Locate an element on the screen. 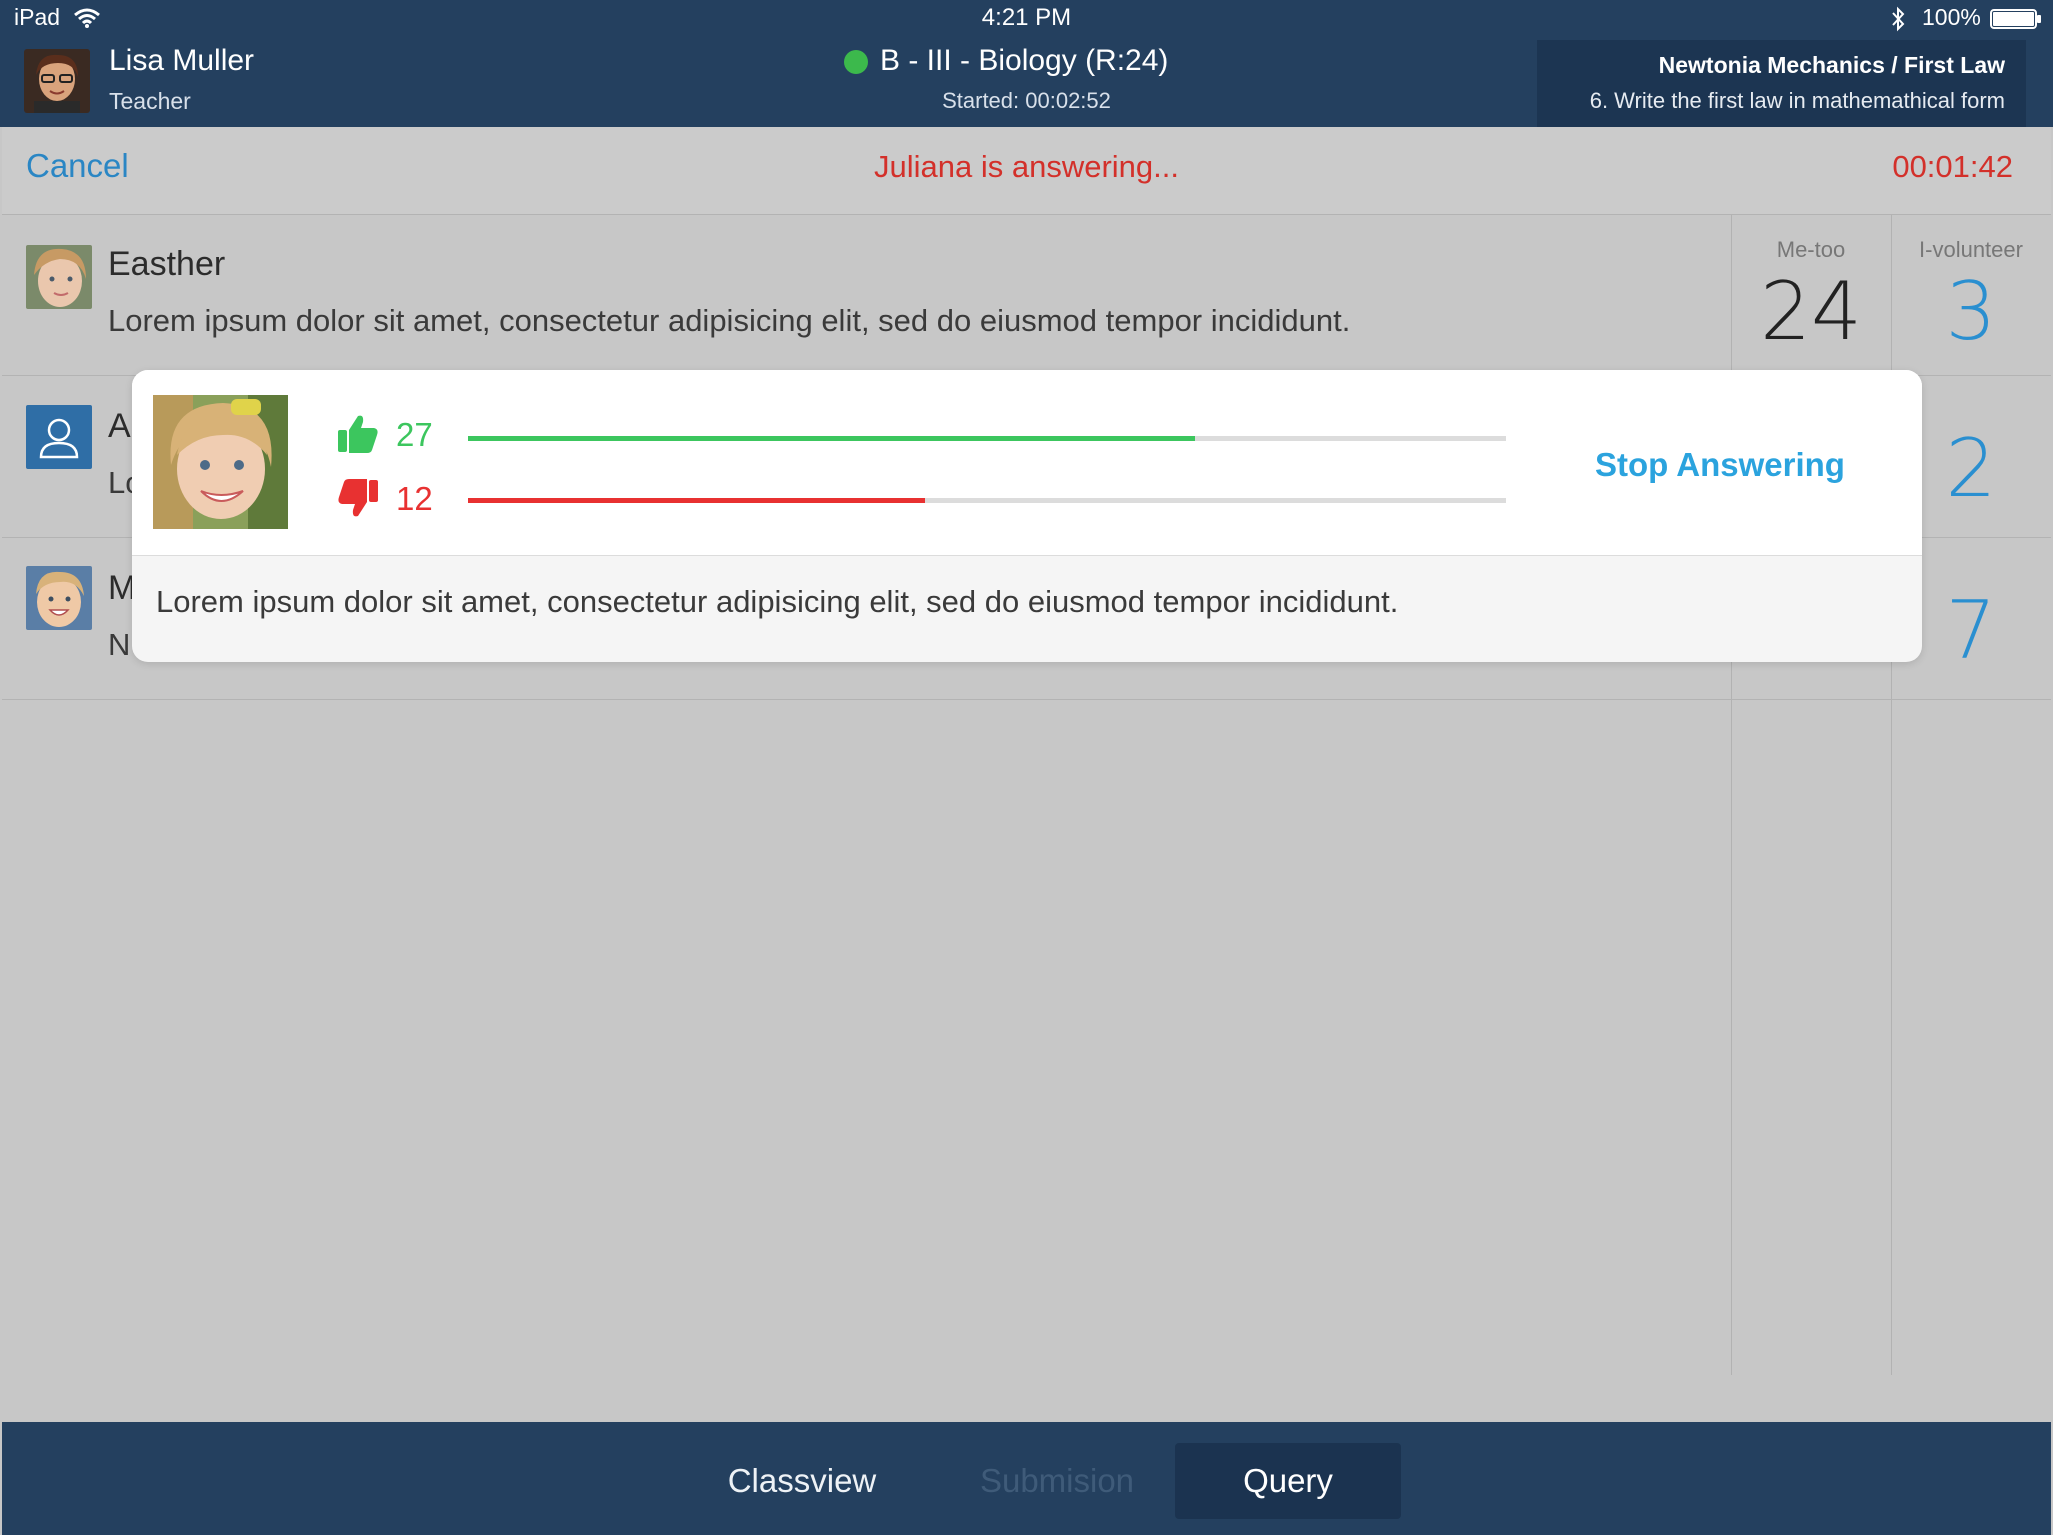 The height and width of the screenshot is (1535, 2053). down-votes-count: 12 is located at coordinates (414, 498).